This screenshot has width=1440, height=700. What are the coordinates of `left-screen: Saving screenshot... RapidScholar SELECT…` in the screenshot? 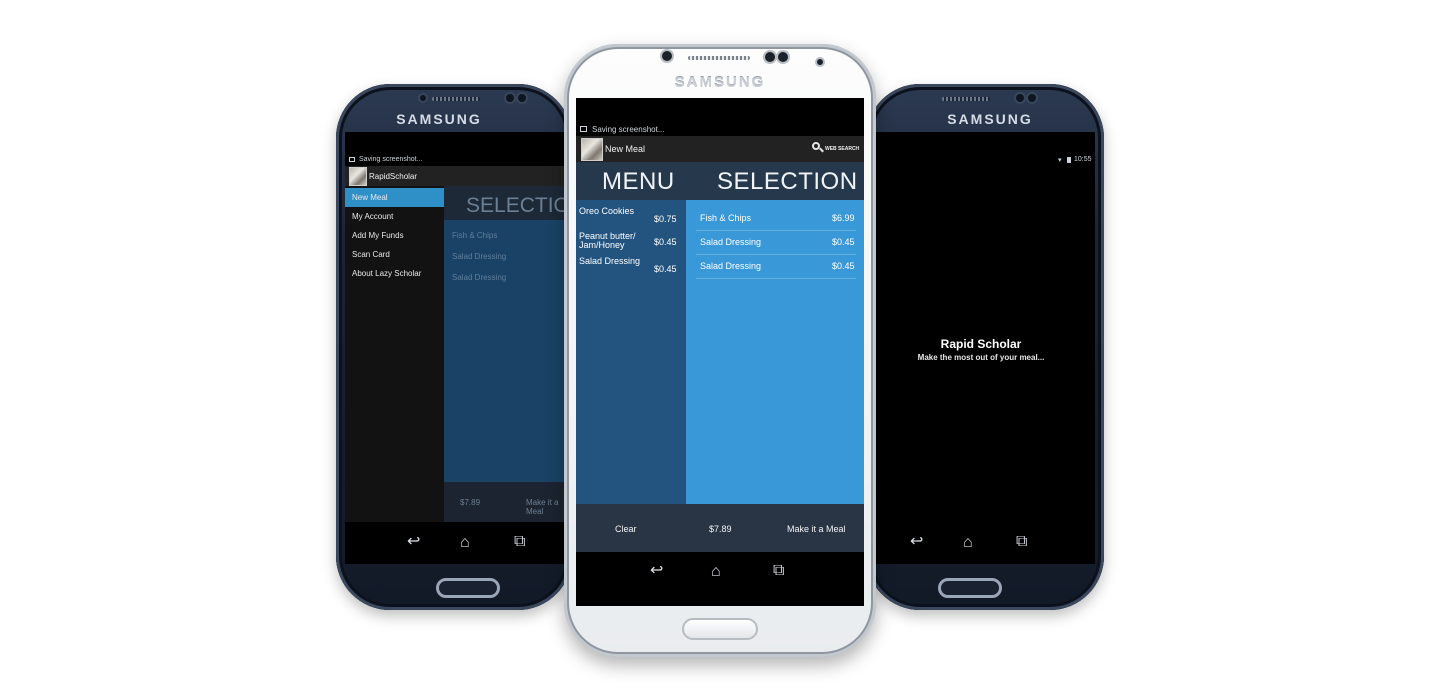 It's located at (458, 348).